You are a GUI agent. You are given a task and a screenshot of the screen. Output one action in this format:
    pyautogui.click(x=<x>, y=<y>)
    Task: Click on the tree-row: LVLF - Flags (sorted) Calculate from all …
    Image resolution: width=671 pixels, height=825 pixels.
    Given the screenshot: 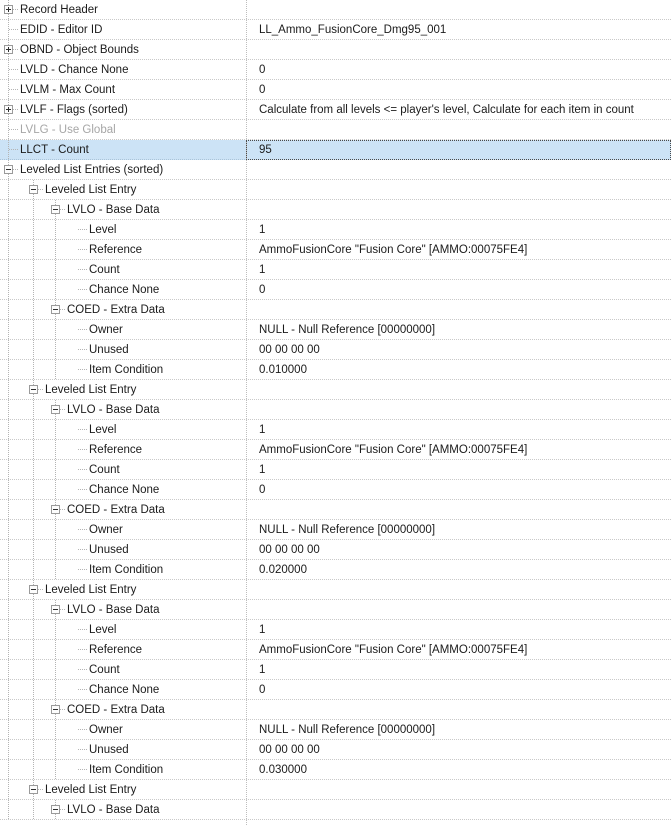 What is the action you would take?
    pyautogui.click(x=335, y=110)
    